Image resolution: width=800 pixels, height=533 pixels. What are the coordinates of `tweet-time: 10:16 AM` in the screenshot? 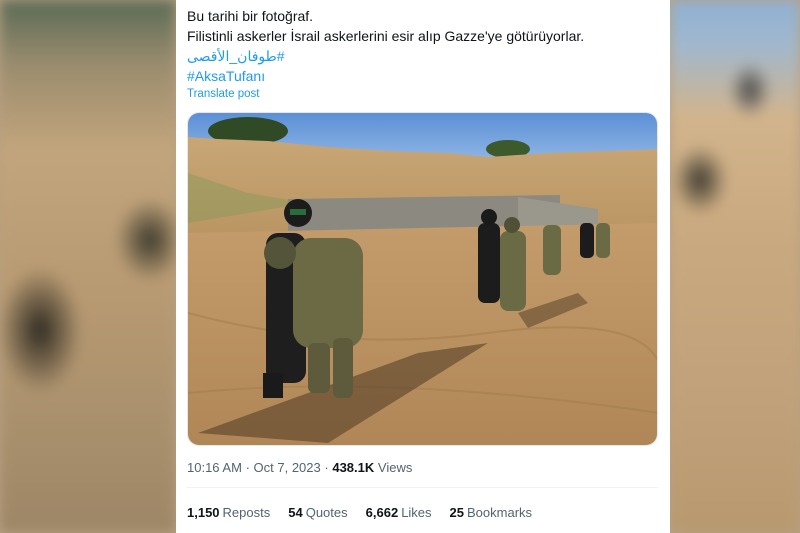 It's located at (214, 467).